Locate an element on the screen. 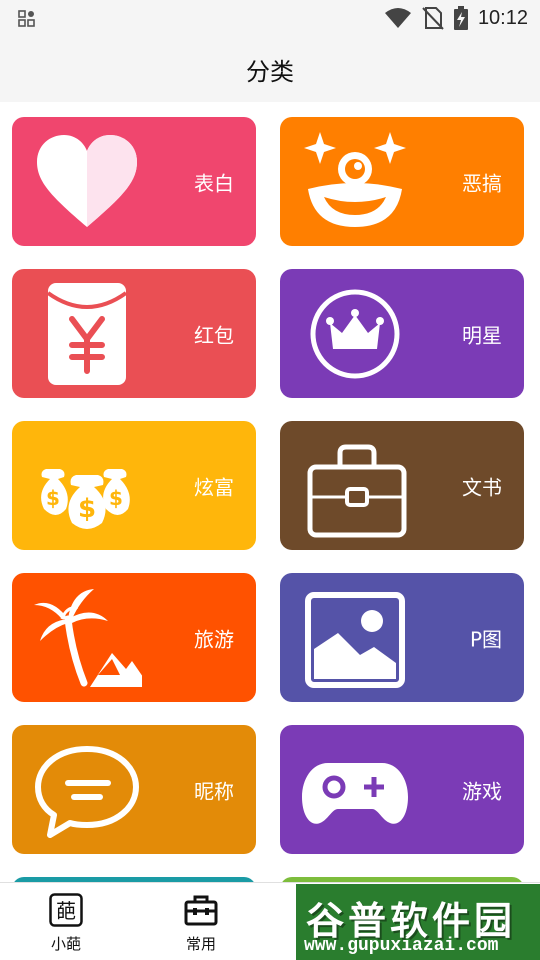 This screenshot has height=960, width=540. category-card-documents: 文书 is located at coordinates (402, 485).